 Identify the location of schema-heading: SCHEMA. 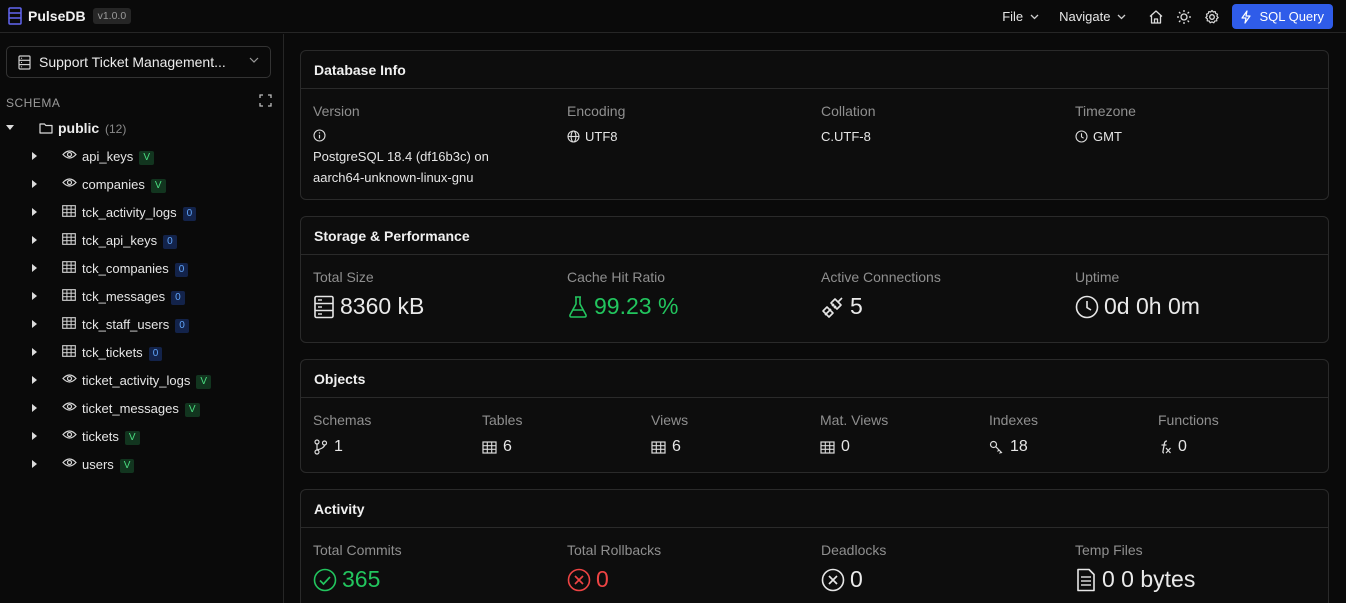
(33, 103).